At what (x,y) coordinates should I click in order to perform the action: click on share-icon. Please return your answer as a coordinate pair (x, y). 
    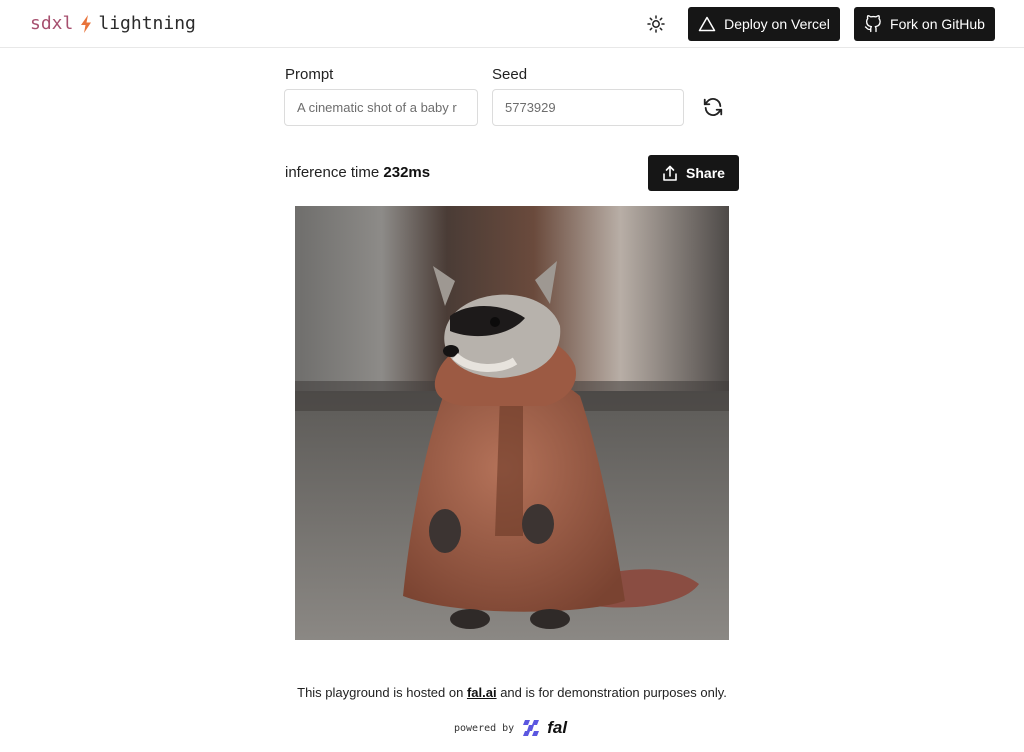
    Looking at the image, I should click on (670, 173).